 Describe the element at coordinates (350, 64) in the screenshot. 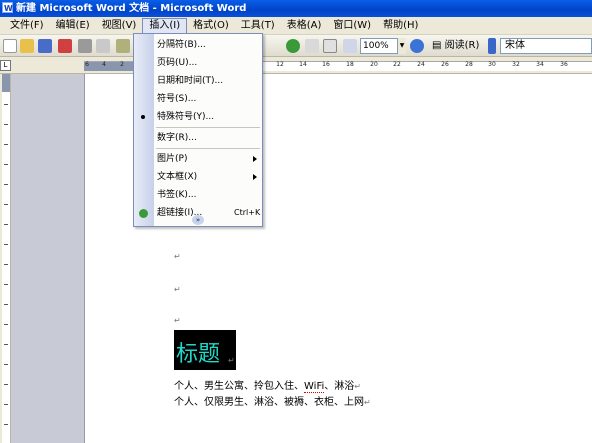

I see `ruler-number: 18` at that location.